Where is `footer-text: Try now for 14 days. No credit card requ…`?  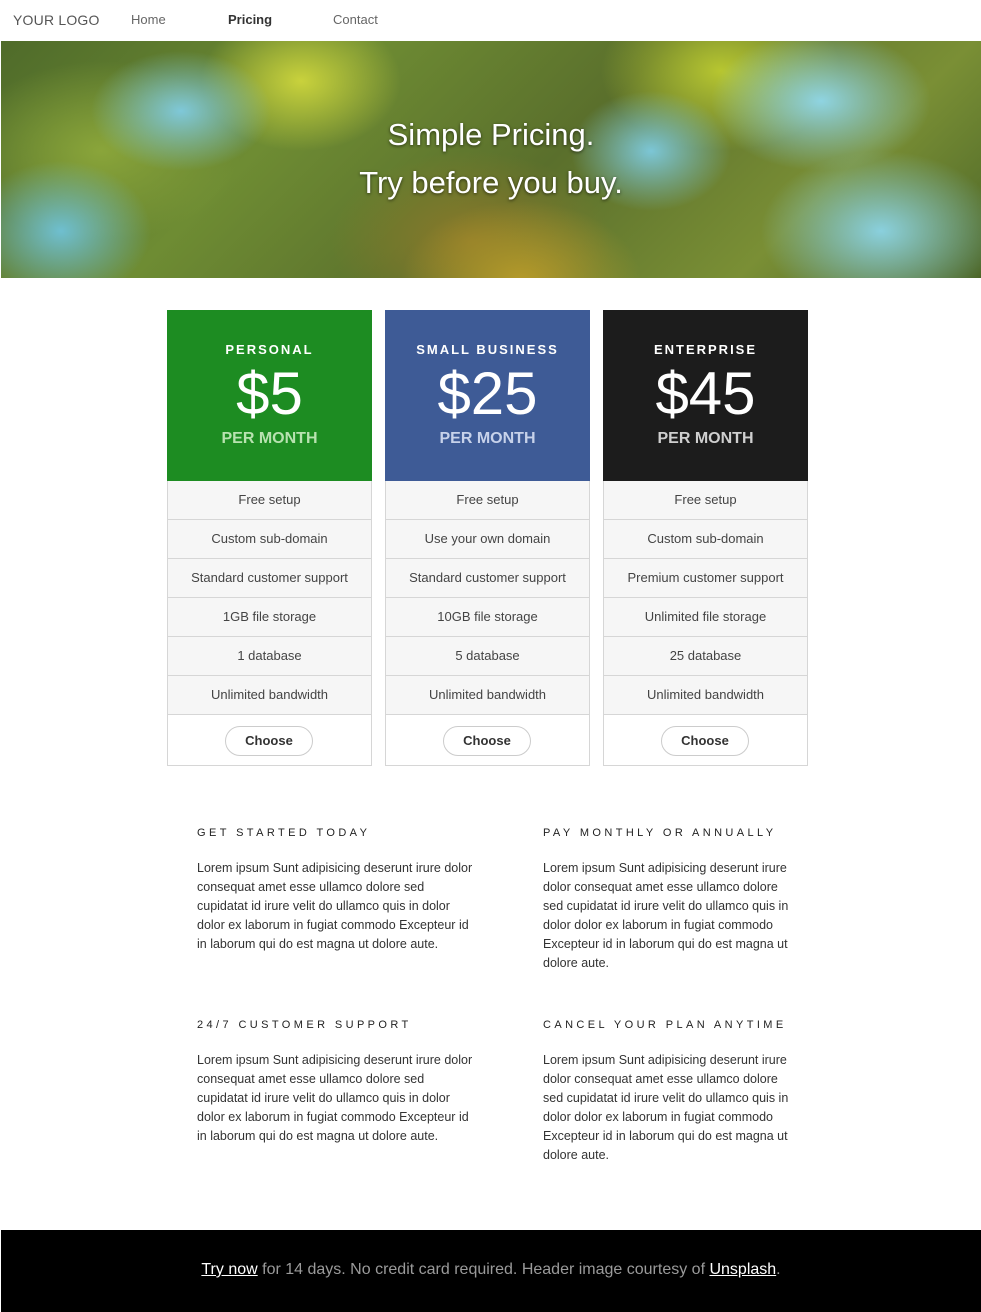 footer-text: Try now for 14 days. No credit card requ… is located at coordinates (491, 1270).